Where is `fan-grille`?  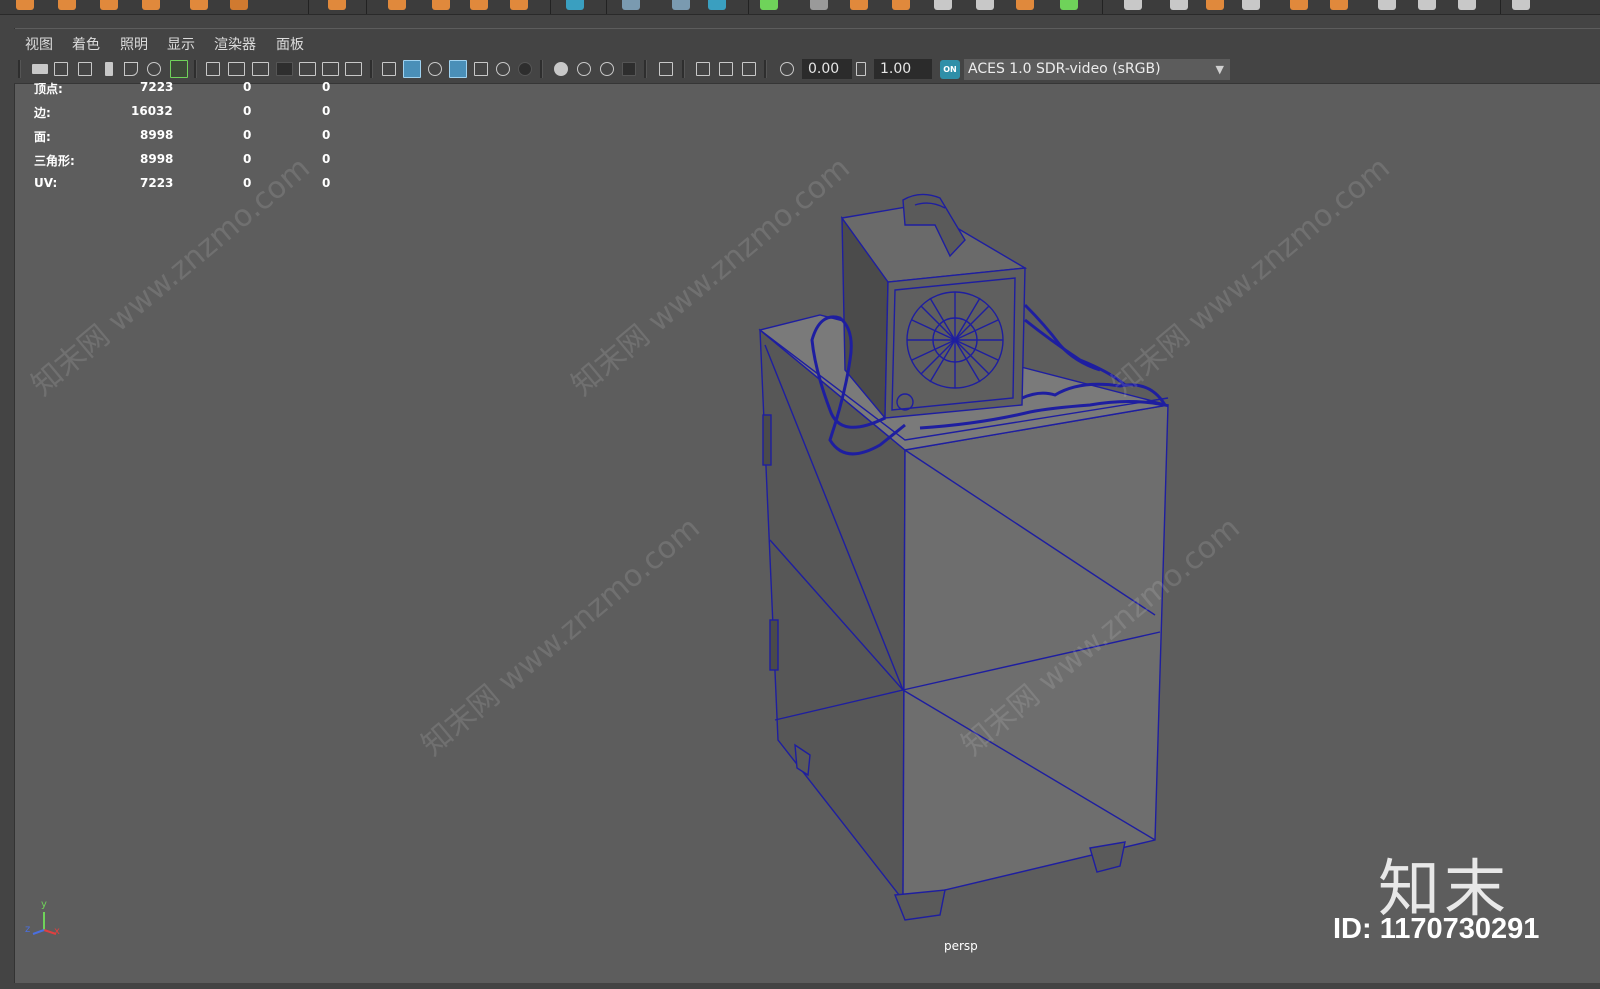 fan-grille is located at coordinates (955, 340).